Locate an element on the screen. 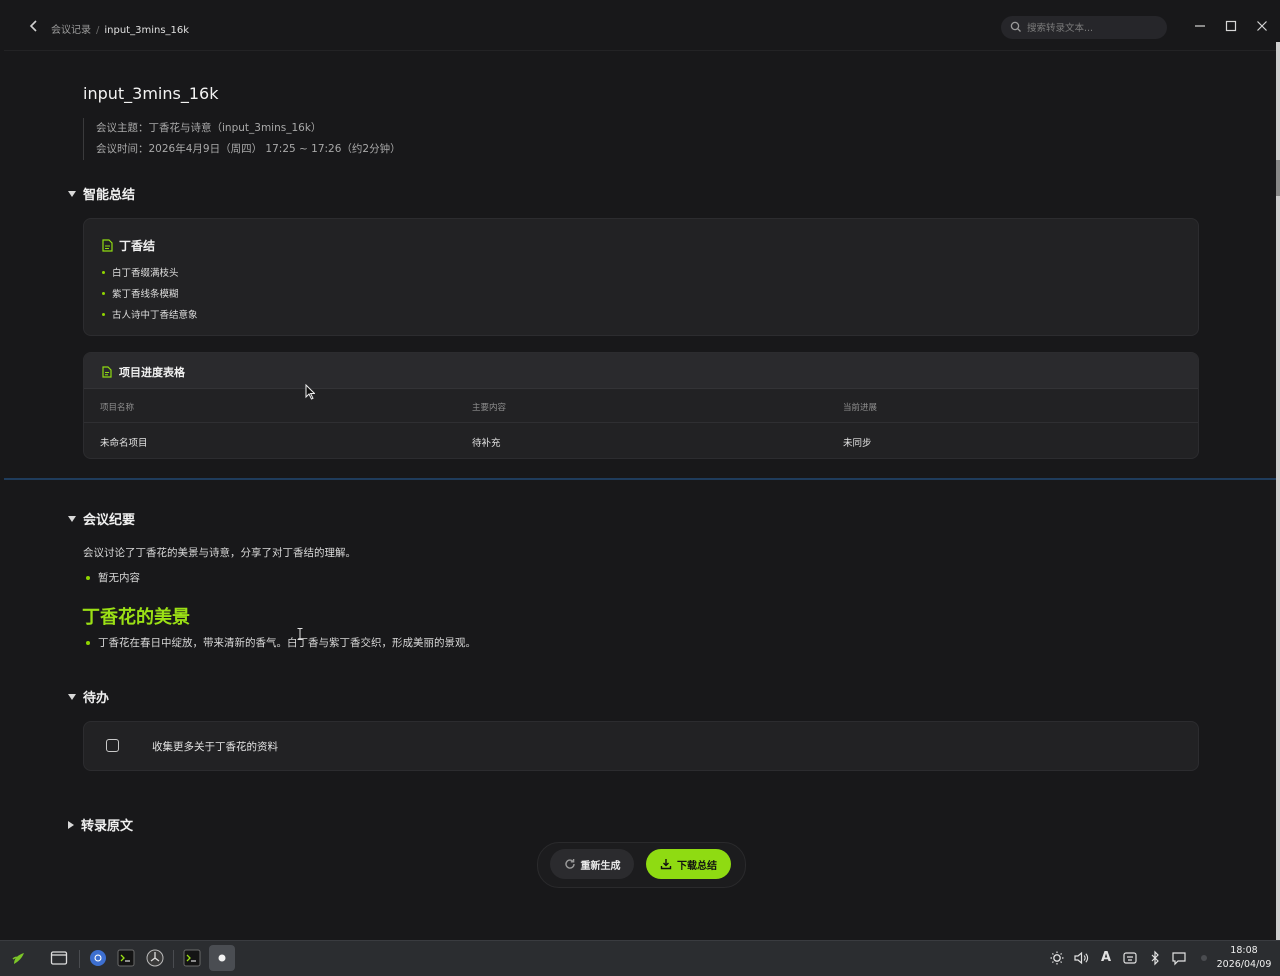  todo-item: 收集更多关于丁香花的资料 is located at coordinates (641, 746).